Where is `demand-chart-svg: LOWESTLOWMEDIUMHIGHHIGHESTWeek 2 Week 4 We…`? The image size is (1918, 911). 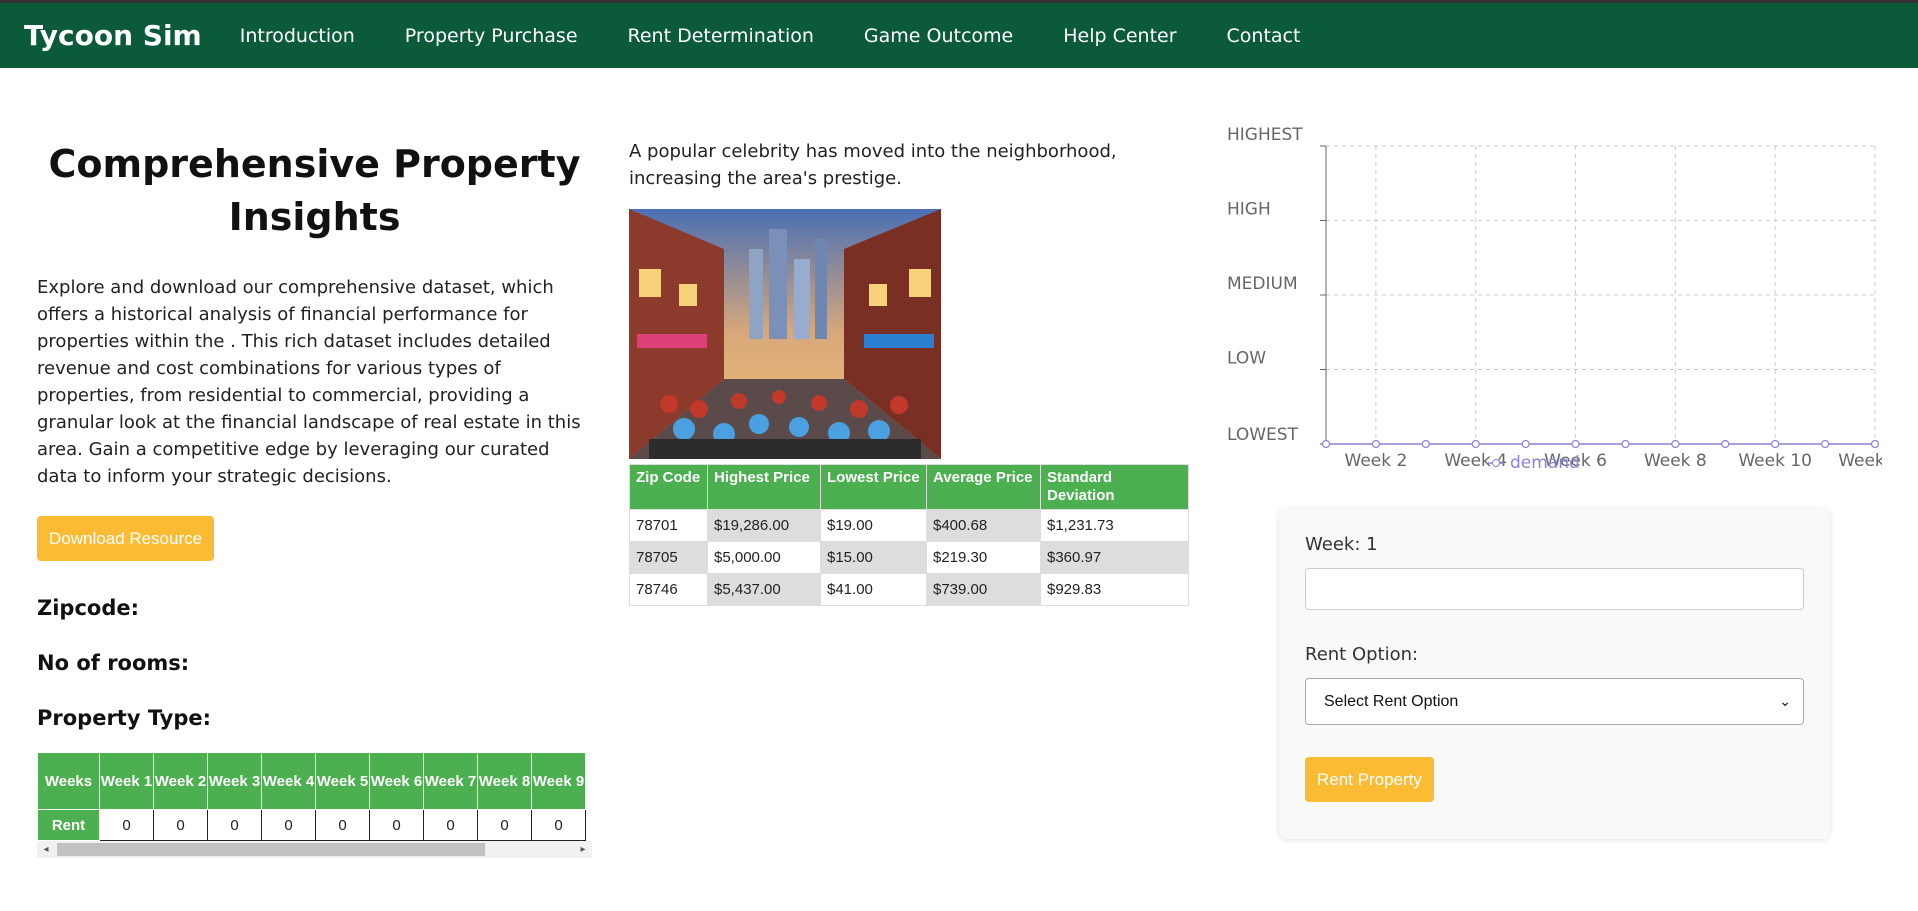
demand-chart-svg: LOWESTLOWMEDIUMHIGHHIGHESTWeek 2 Week 4 We… is located at coordinates (1569, 299).